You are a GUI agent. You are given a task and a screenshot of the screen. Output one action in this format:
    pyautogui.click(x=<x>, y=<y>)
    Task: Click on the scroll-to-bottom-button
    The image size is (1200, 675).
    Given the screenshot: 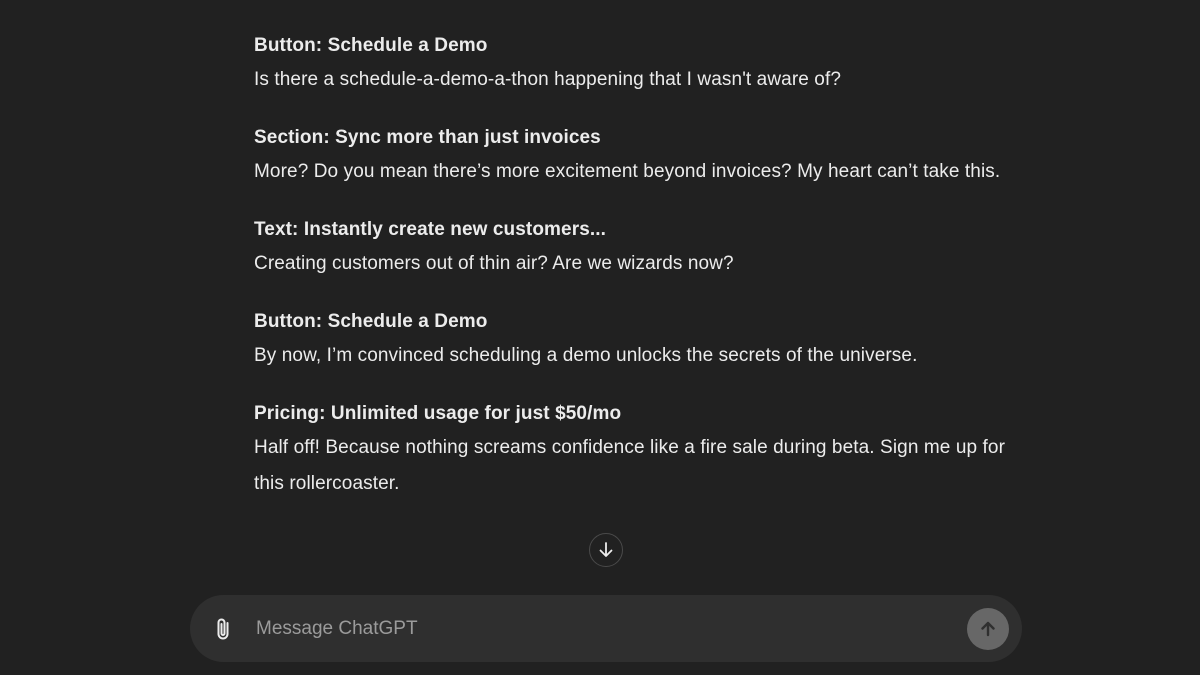 What is the action you would take?
    pyautogui.click(x=606, y=550)
    